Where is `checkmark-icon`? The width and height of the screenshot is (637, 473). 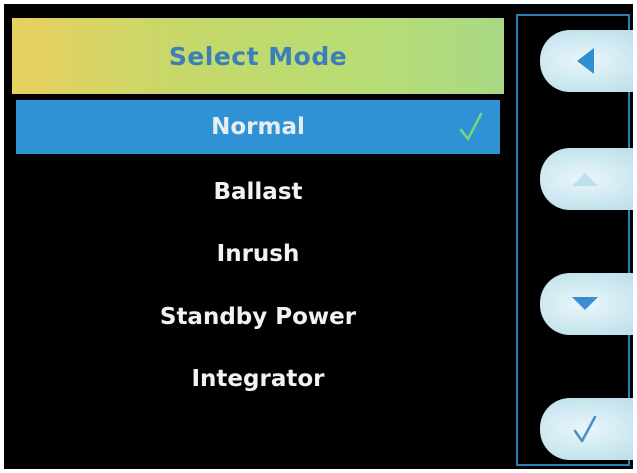 checkmark-icon is located at coordinates (585, 429).